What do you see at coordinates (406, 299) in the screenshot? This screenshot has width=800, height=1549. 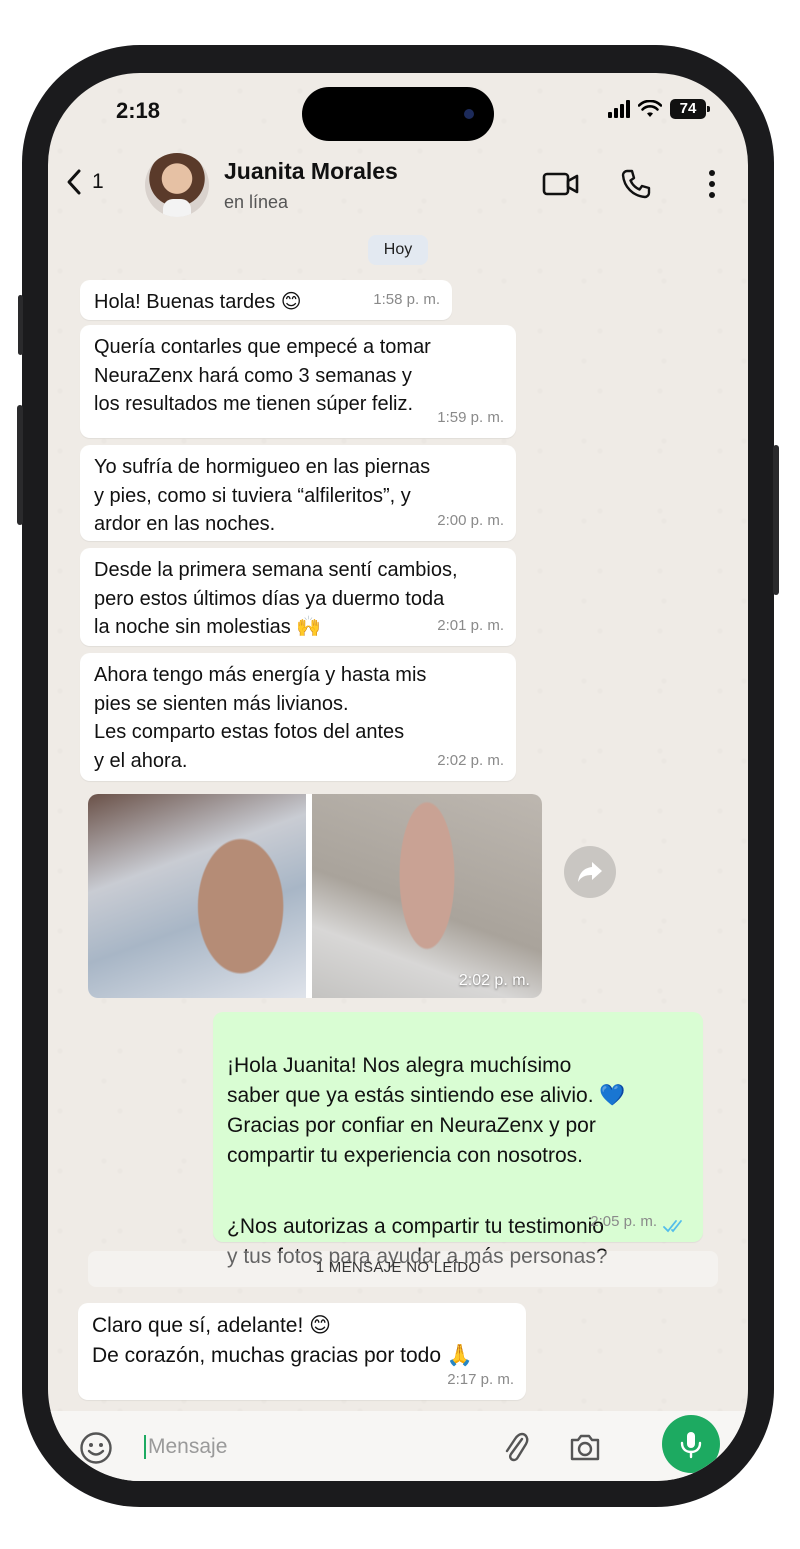 I see `message-time: 1:58 p. m.` at bounding box center [406, 299].